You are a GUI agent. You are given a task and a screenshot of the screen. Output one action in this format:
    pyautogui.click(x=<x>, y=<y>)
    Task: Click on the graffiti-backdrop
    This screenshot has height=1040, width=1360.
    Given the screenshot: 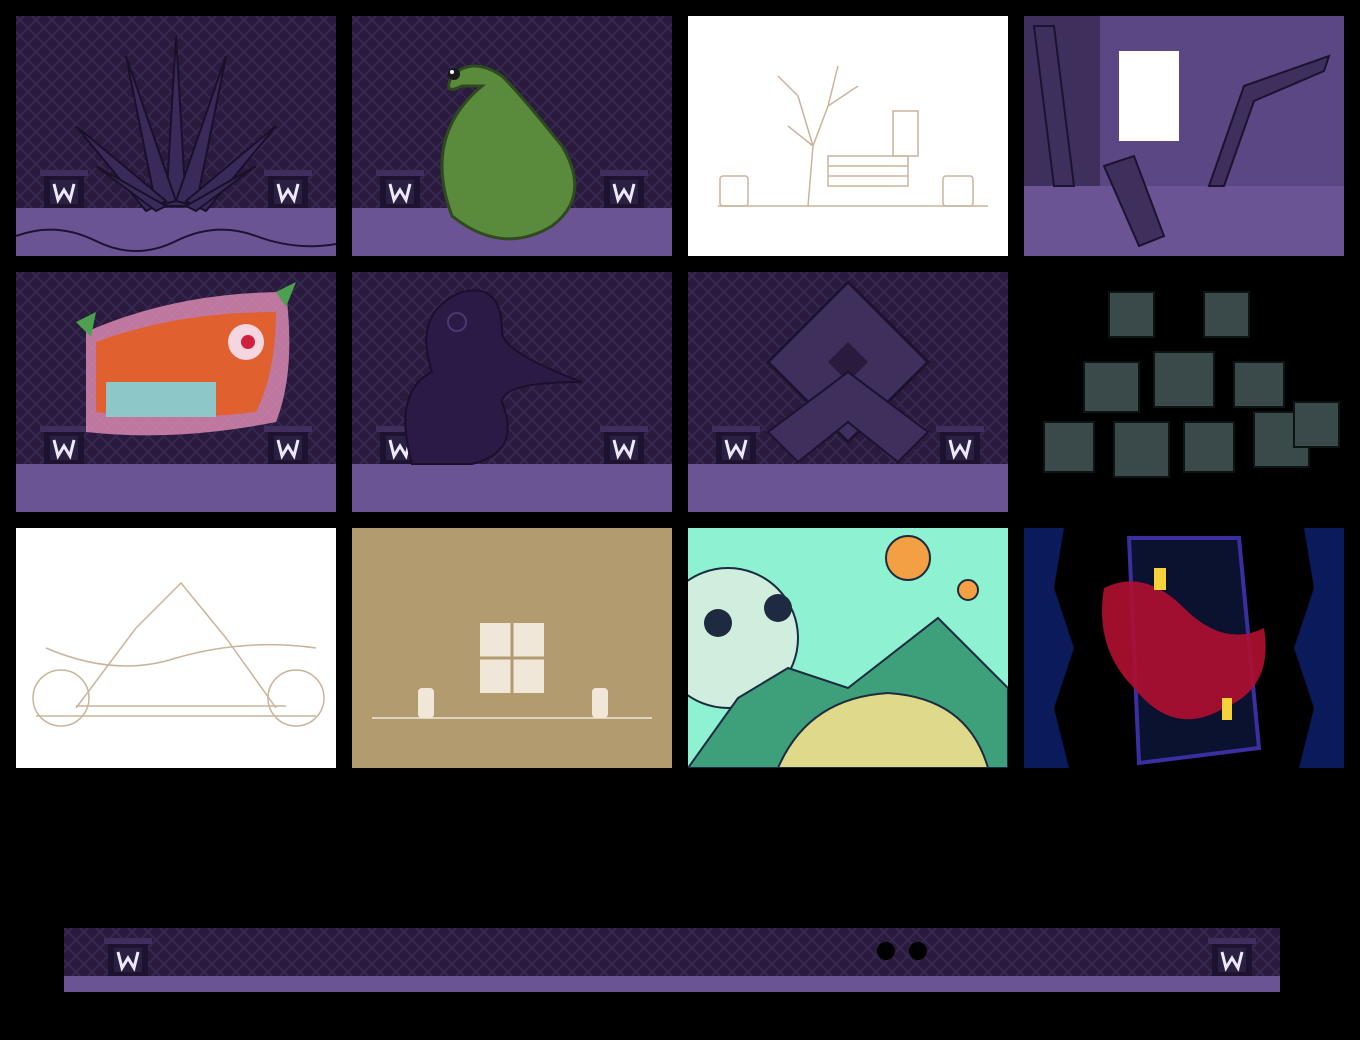 What is the action you would take?
    pyautogui.click(x=176, y=392)
    